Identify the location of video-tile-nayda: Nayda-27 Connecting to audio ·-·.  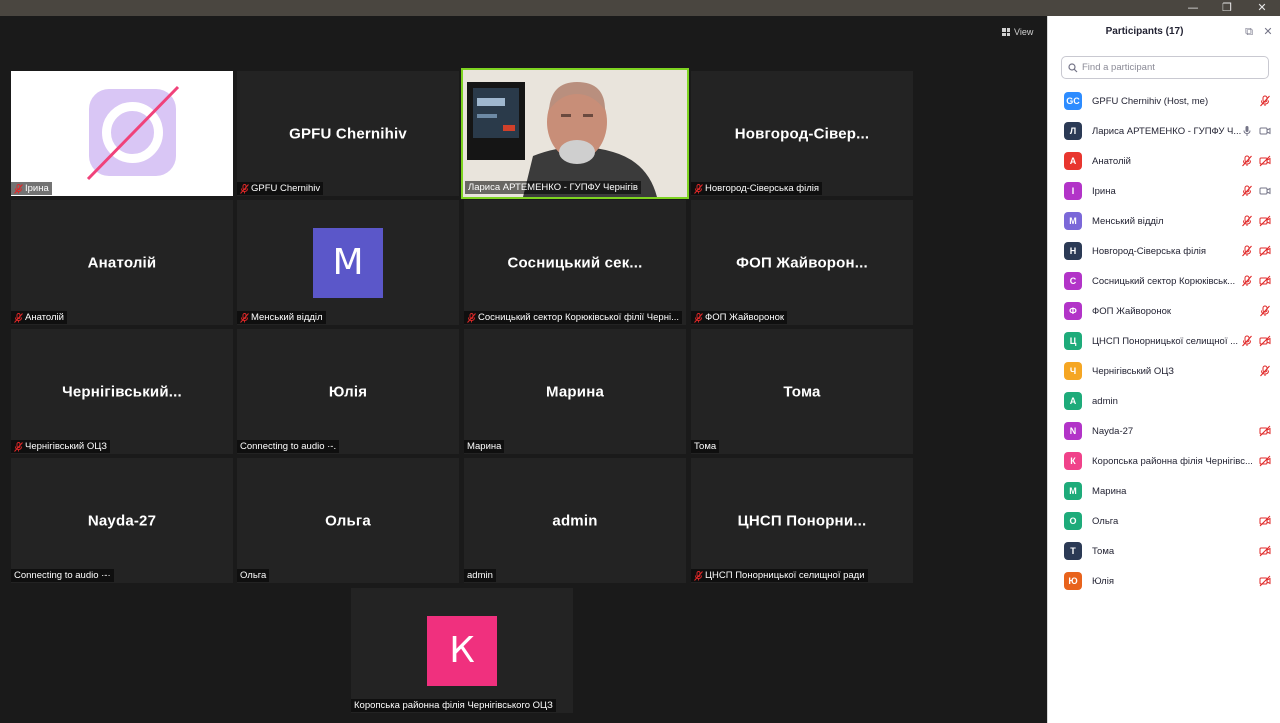
(122, 520).